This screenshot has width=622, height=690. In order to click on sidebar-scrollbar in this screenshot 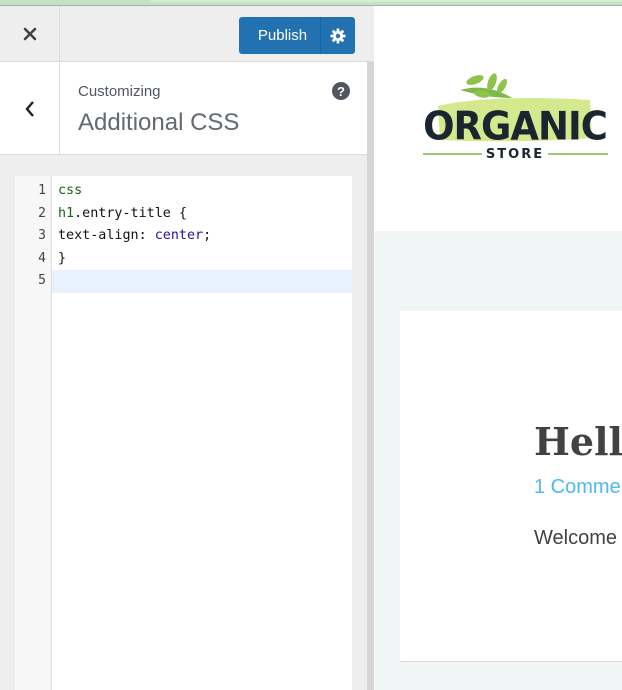, I will do `click(370, 376)`.